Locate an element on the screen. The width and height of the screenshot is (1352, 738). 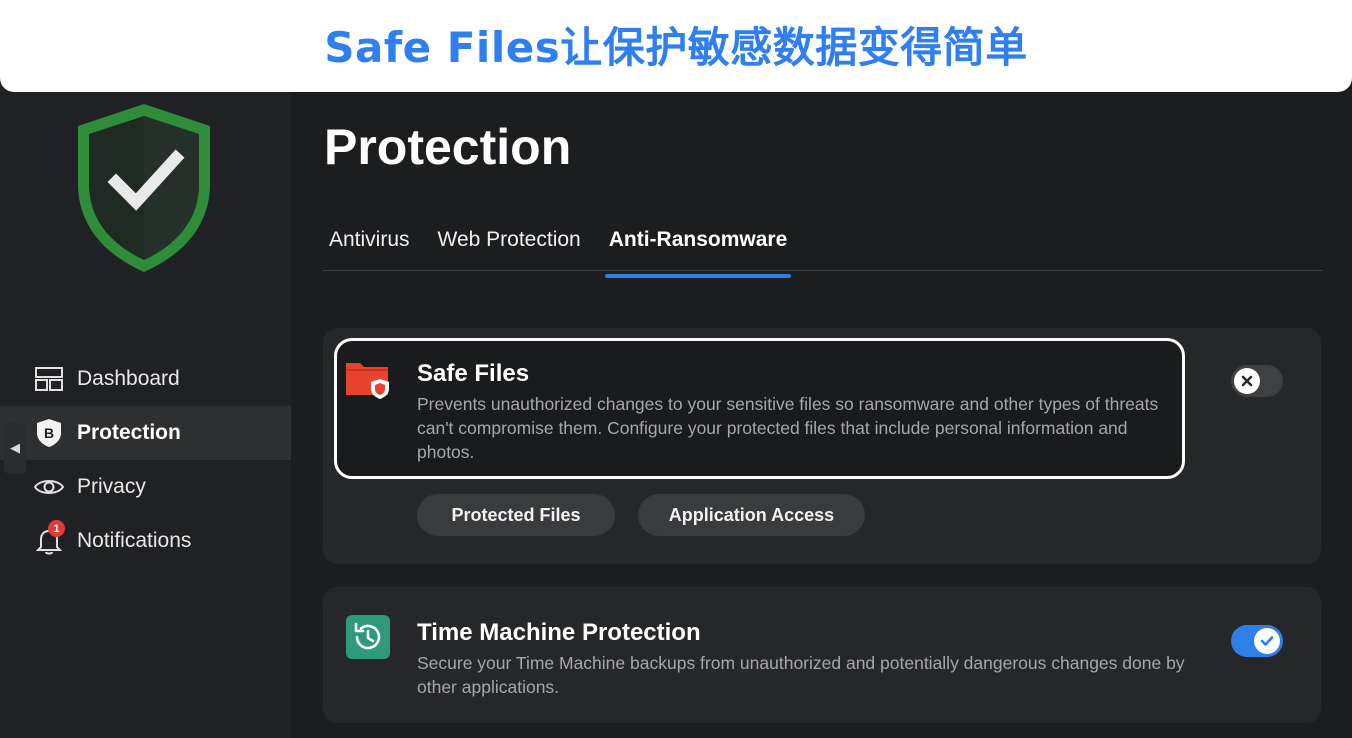
safe-files-toggle is located at coordinates (1257, 381).